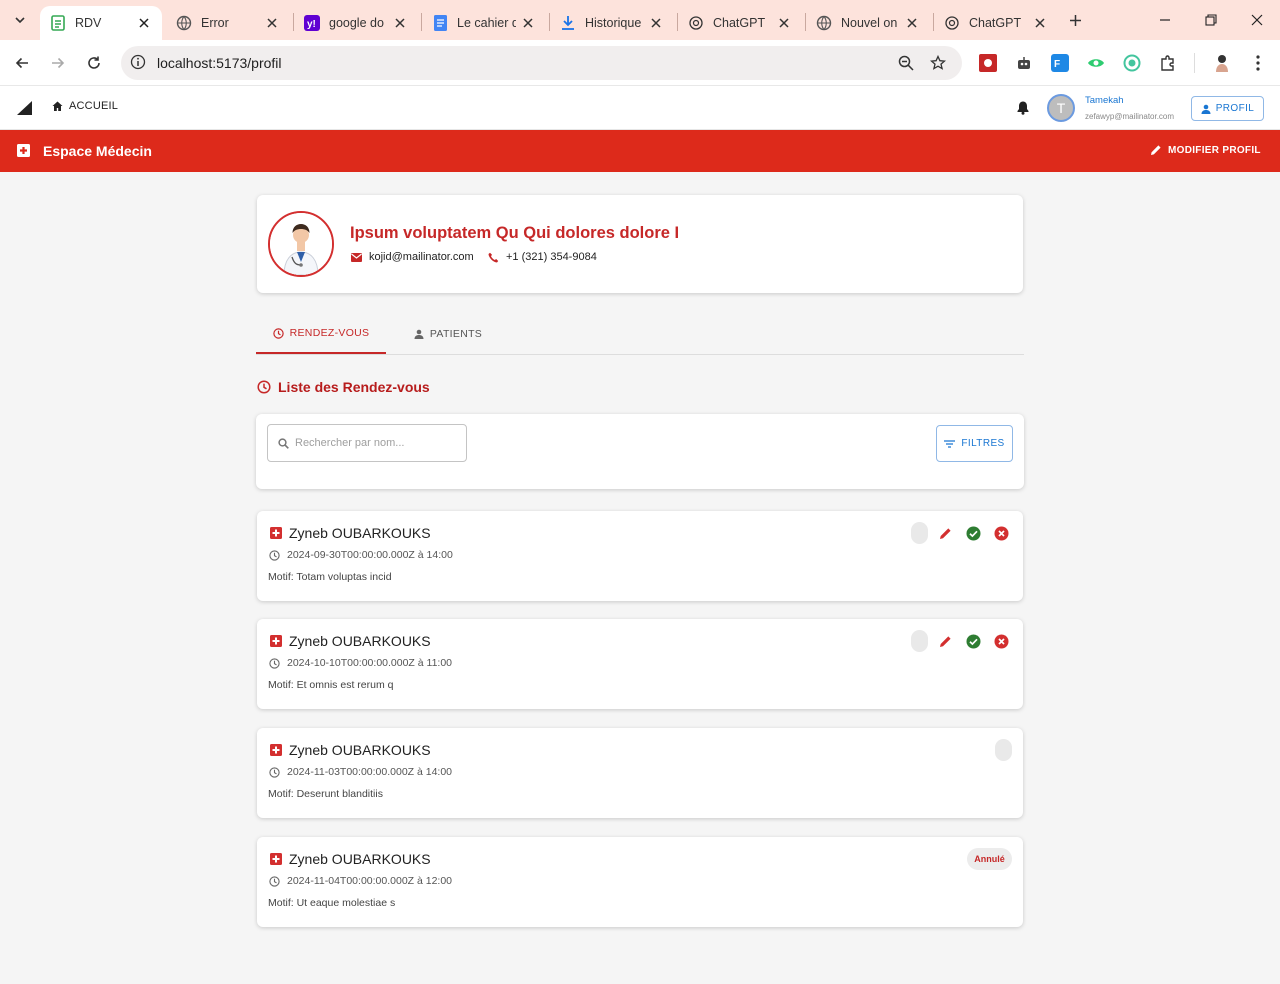 The height and width of the screenshot is (984, 1280). I want to click on close-window-button, so click(1257, 20).